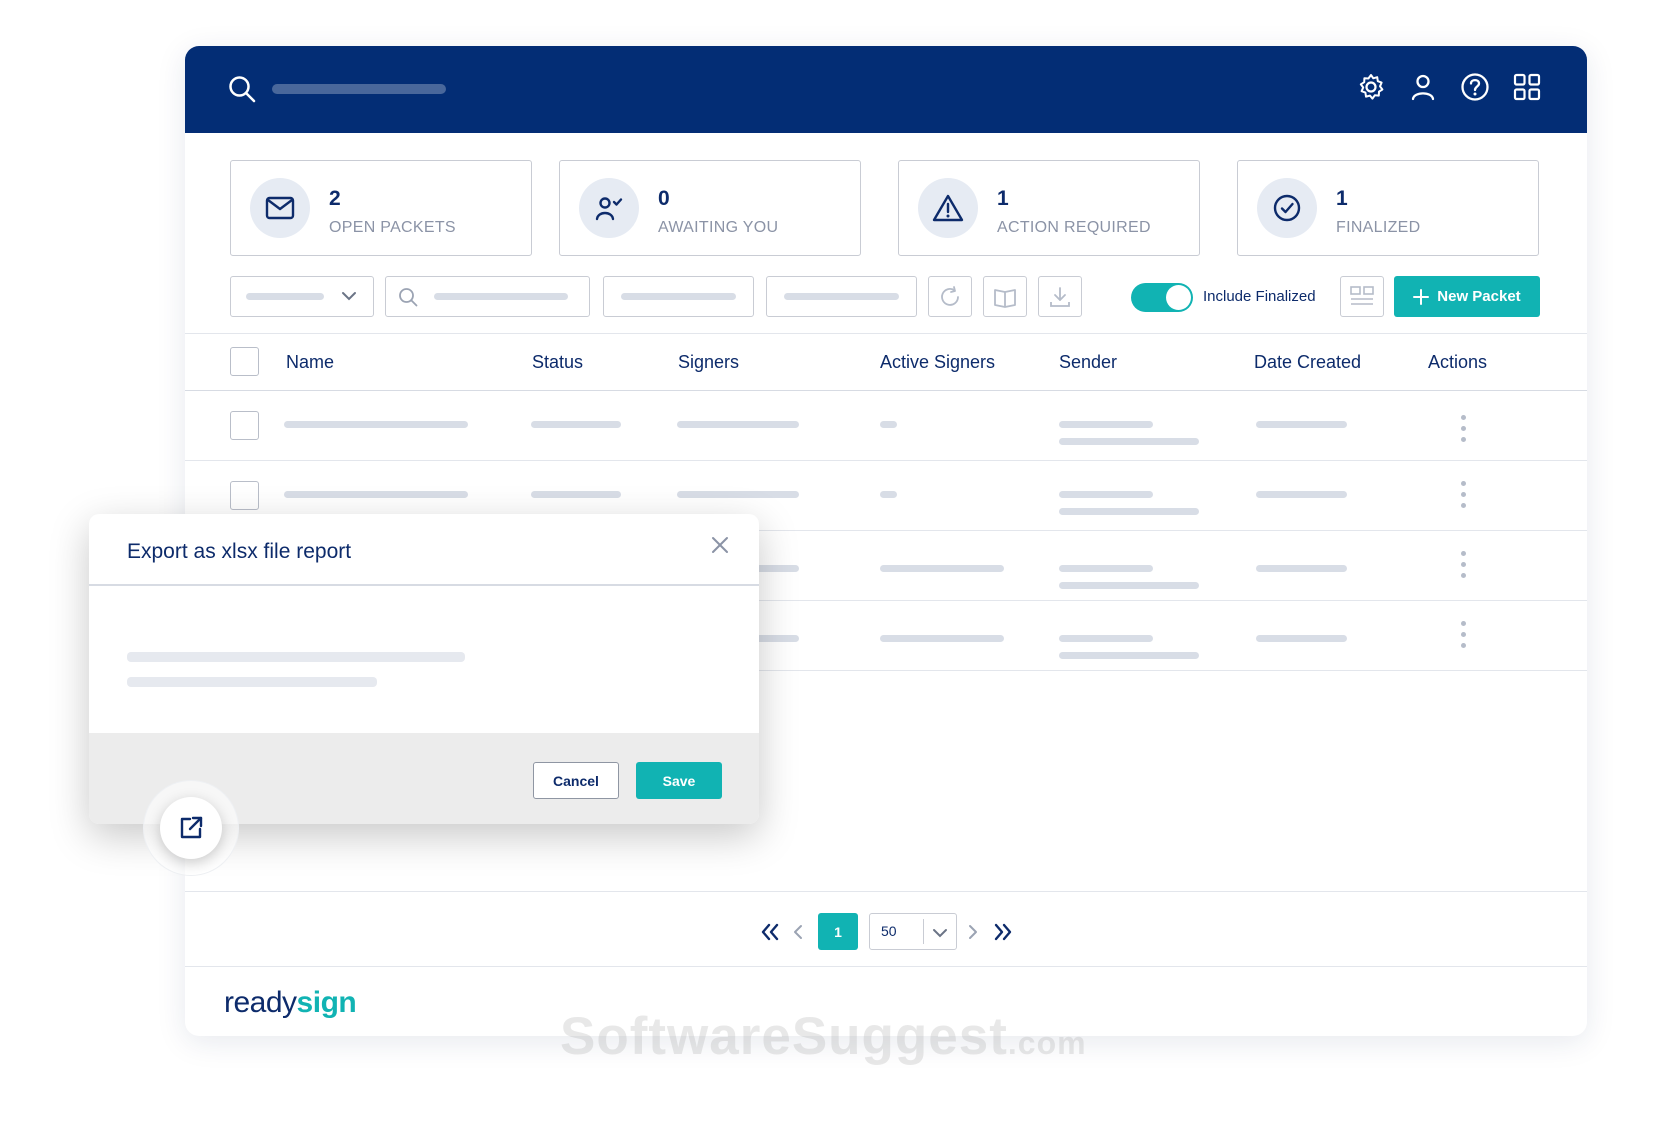 The width and height of the screenshot is (1665, 1131). What do you see at coordinates (718, 227) in the screenshot?
I see `stat-label: AWAITING YOU` at bounding box center [718, 227].